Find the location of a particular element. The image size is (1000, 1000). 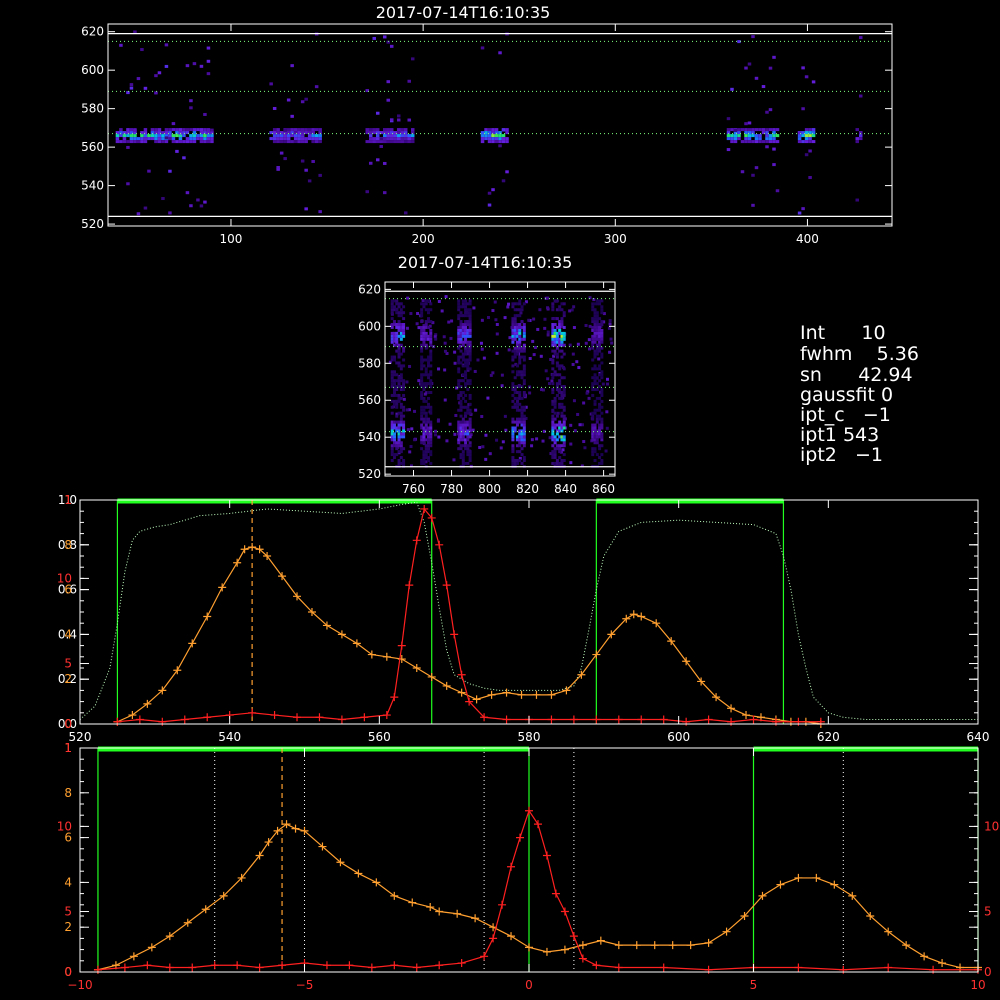

info-ipt2: ipt2 −1 is located at coordinates (841, 455).